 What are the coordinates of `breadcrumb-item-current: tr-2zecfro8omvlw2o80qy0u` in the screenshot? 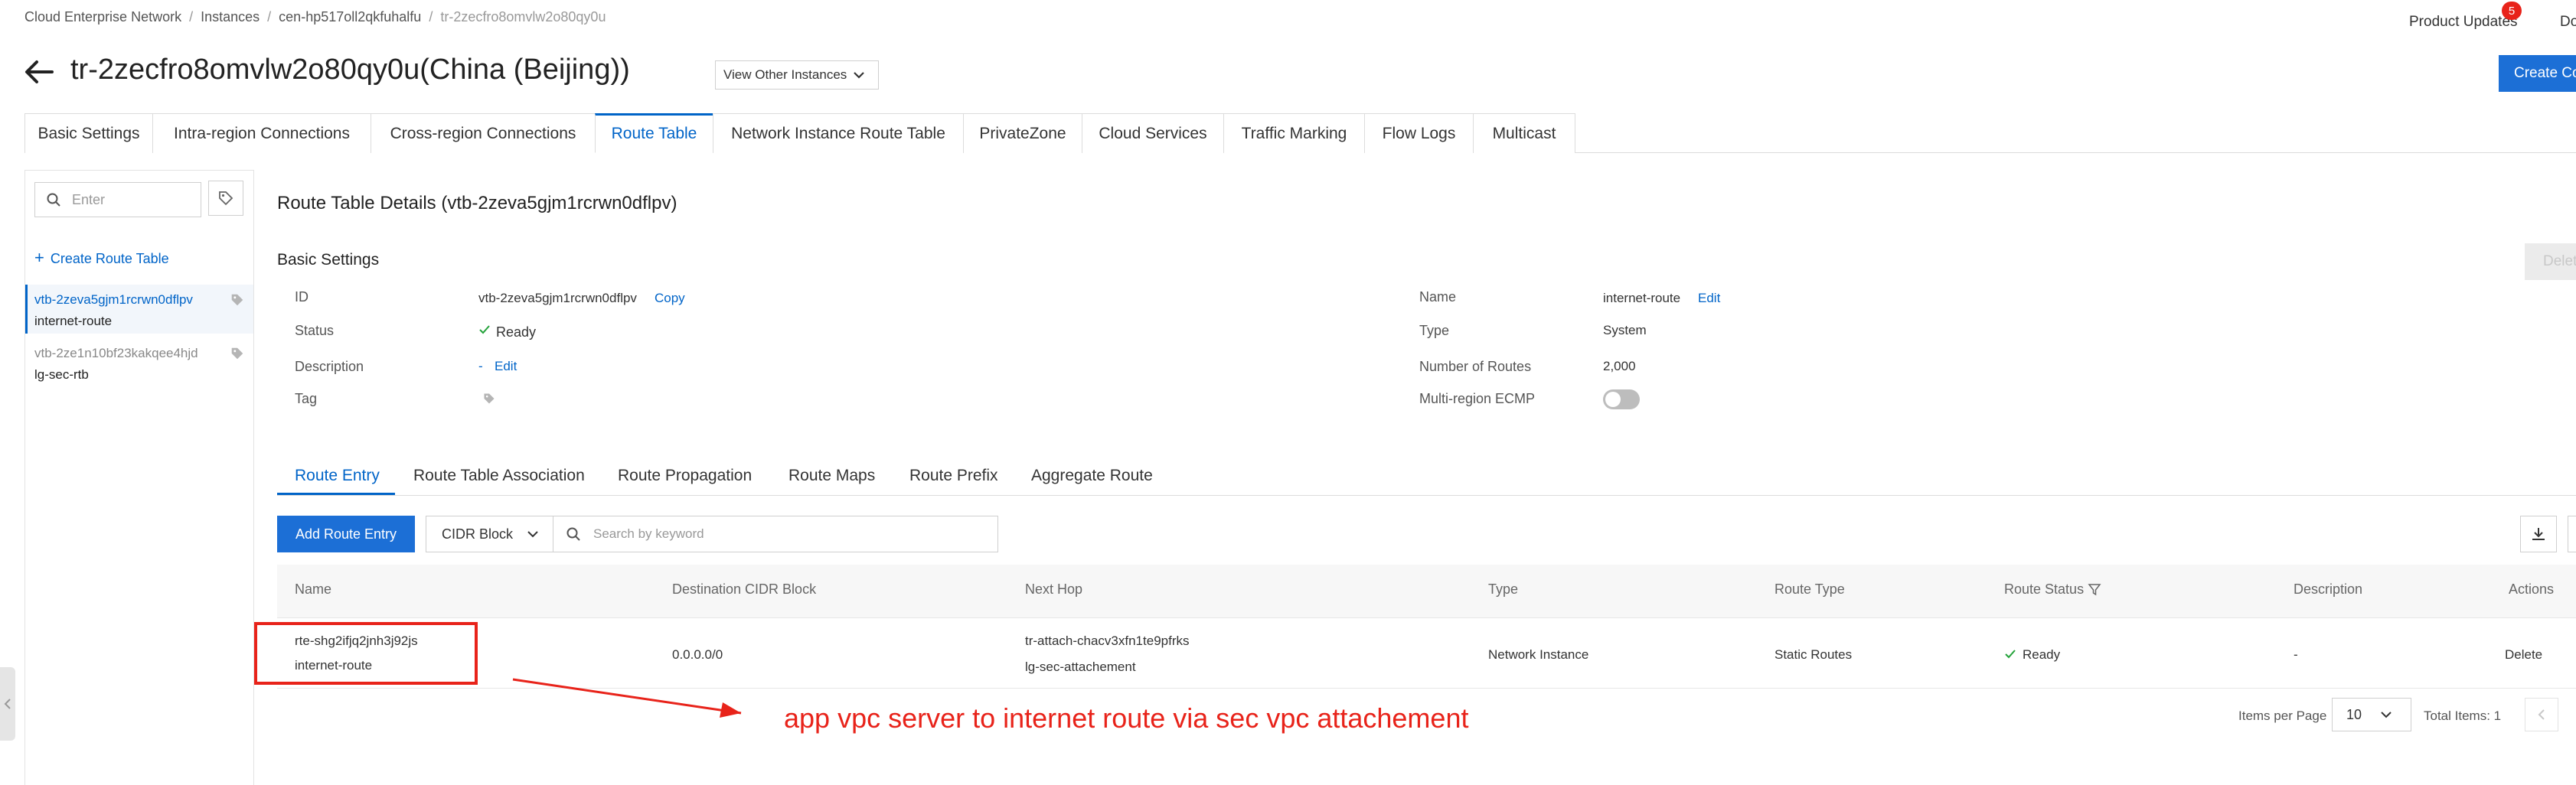 It's located at (523, 16).